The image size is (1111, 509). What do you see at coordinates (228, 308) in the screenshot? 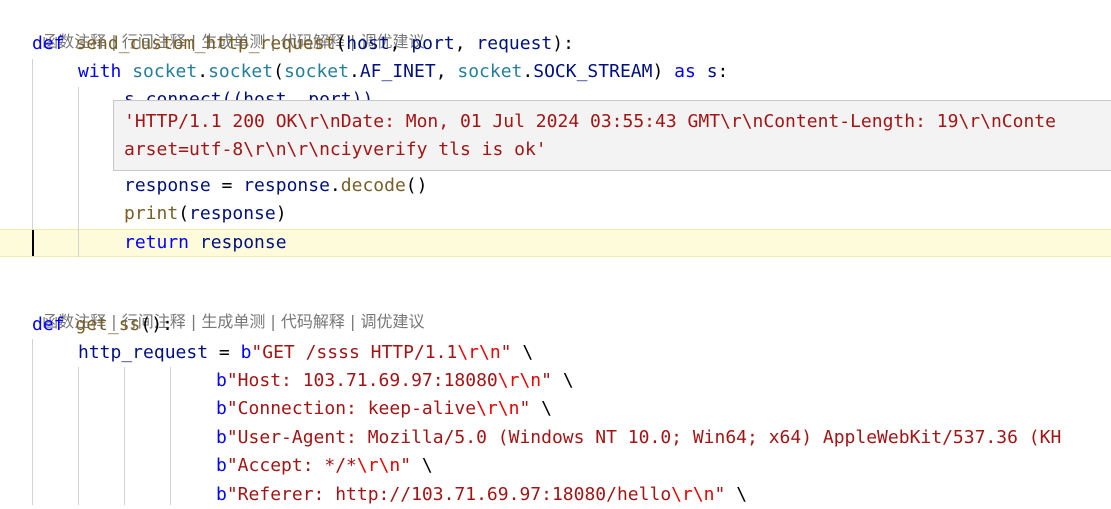
I see `codelens-bar-2: 函数注释 | 行间注释 | 生成单测 | 代码解释 | 调优建议` at bounding box center [228, 308].